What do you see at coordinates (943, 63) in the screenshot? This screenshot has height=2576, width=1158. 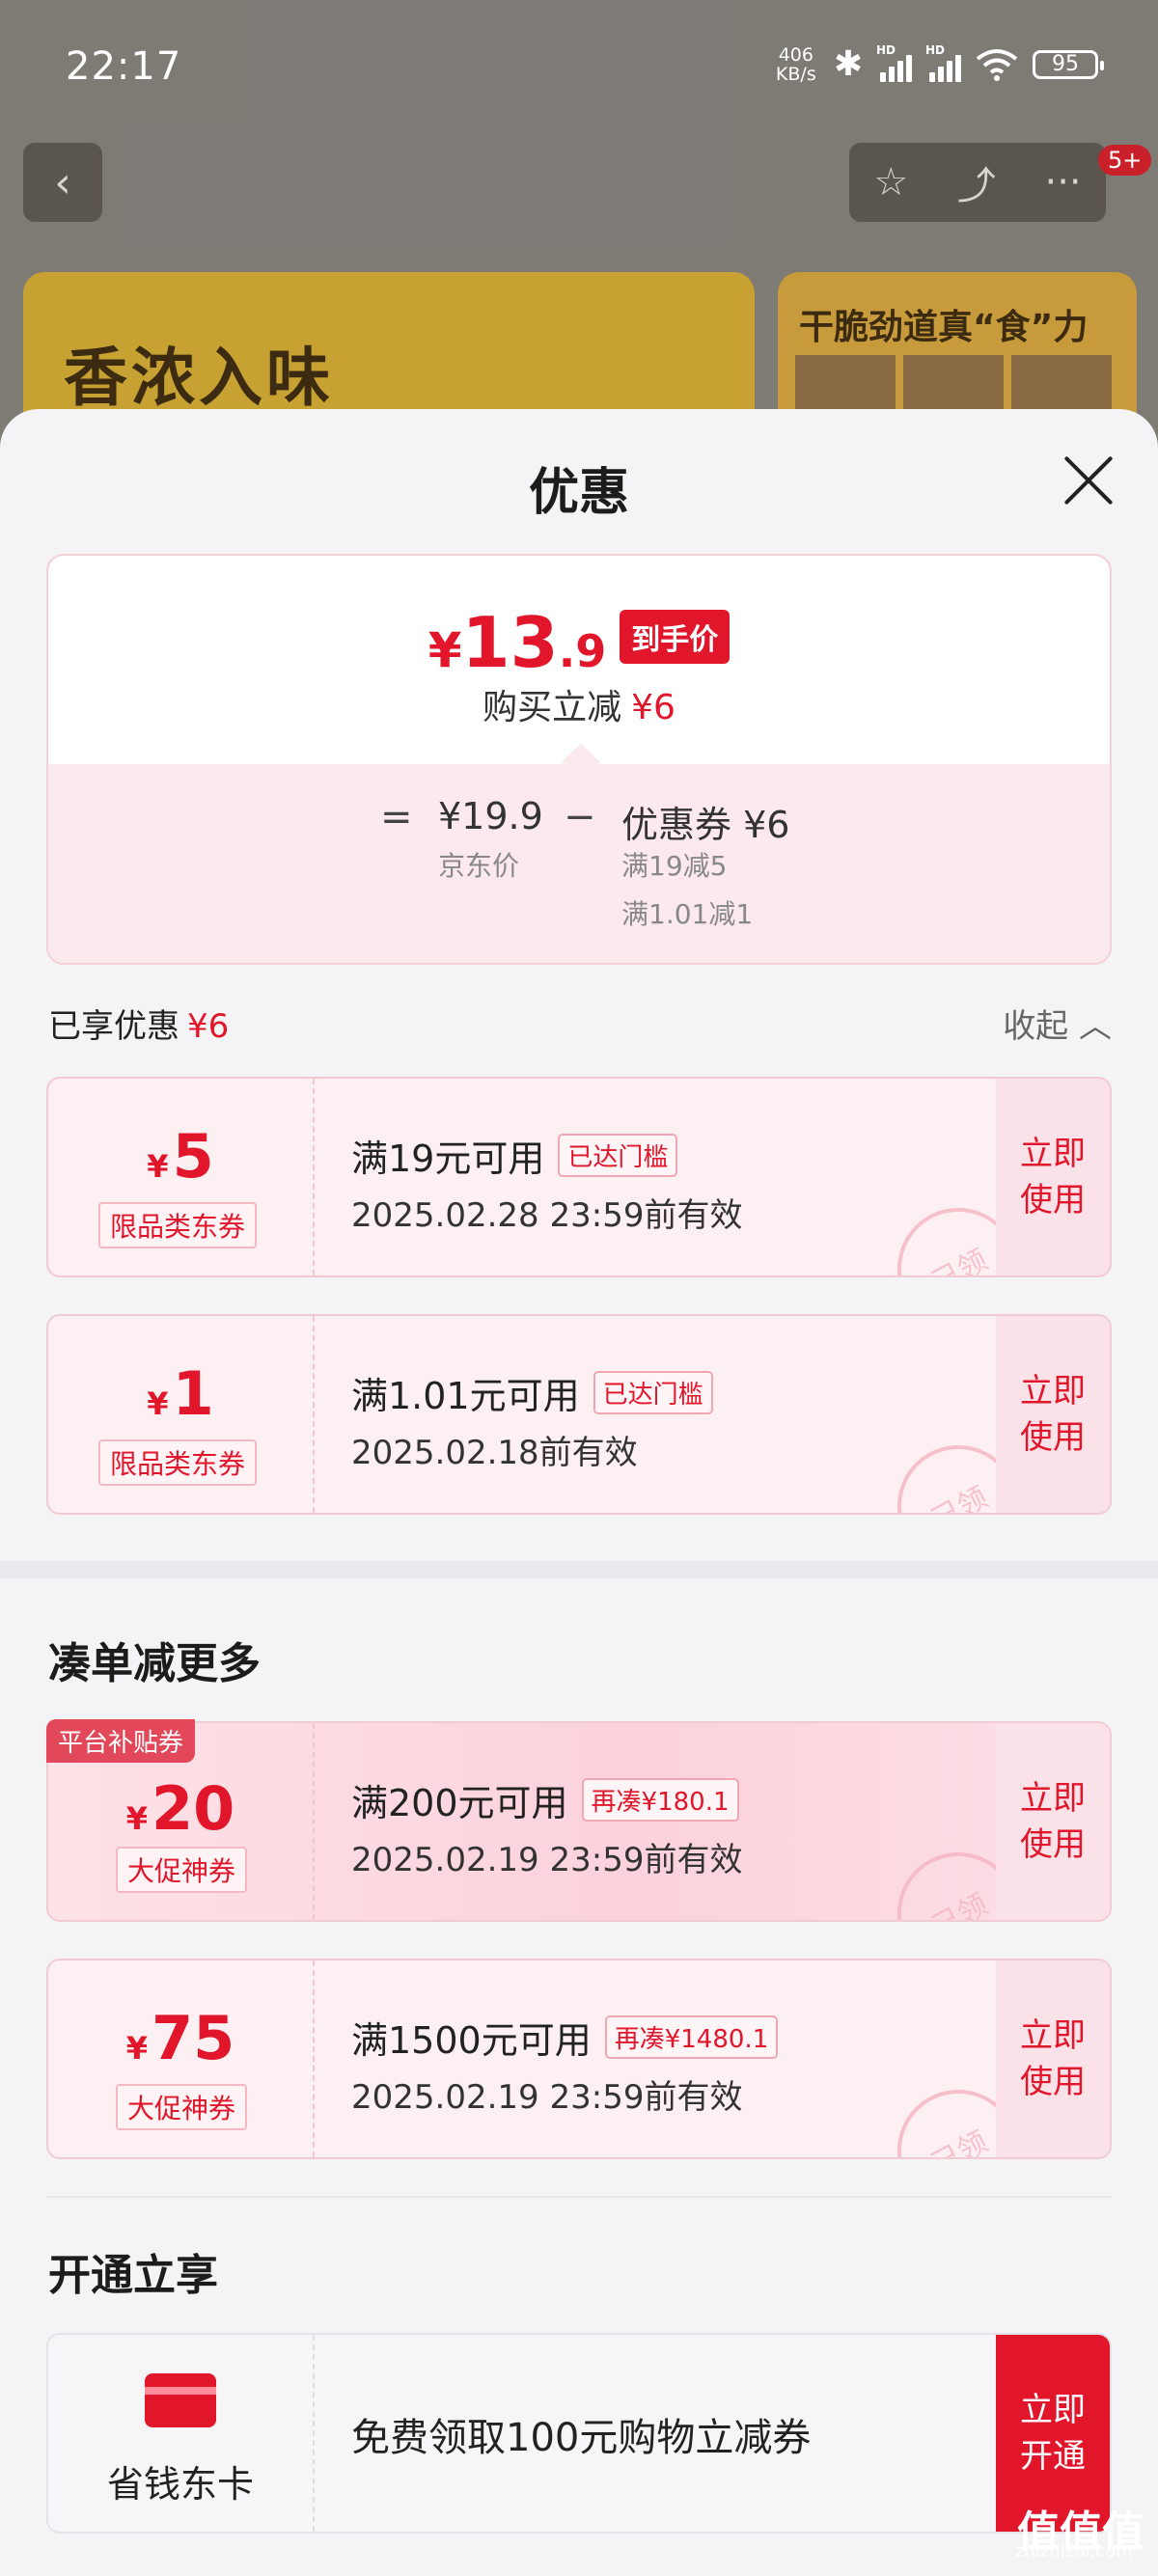 I see `signal-icon-2: HD` at bounding box center [943, 63].